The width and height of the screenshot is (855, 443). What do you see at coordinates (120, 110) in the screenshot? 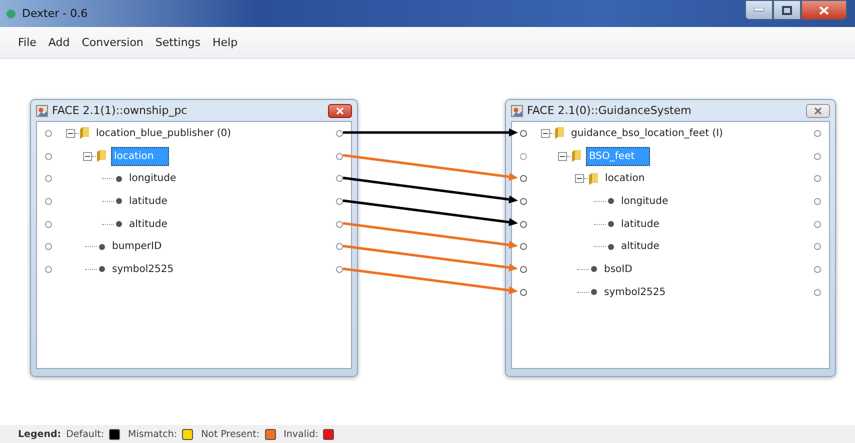
I see `panel-title: FACE 2.1(1)::ownship_pc` at bounding box center [120, 110].